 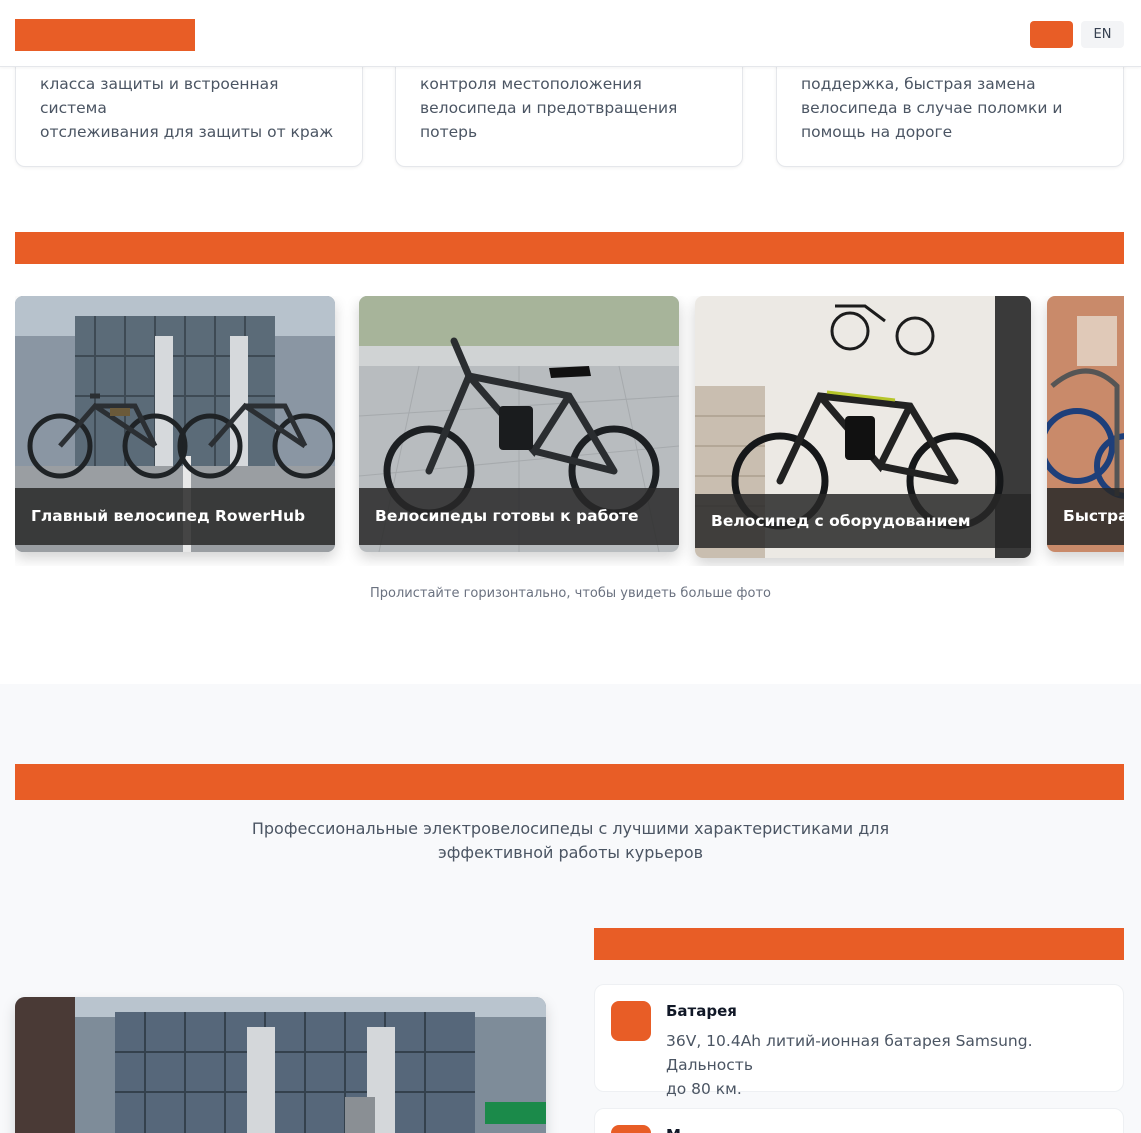 I want to click on motor-icon, so click(x=631, y=1129).